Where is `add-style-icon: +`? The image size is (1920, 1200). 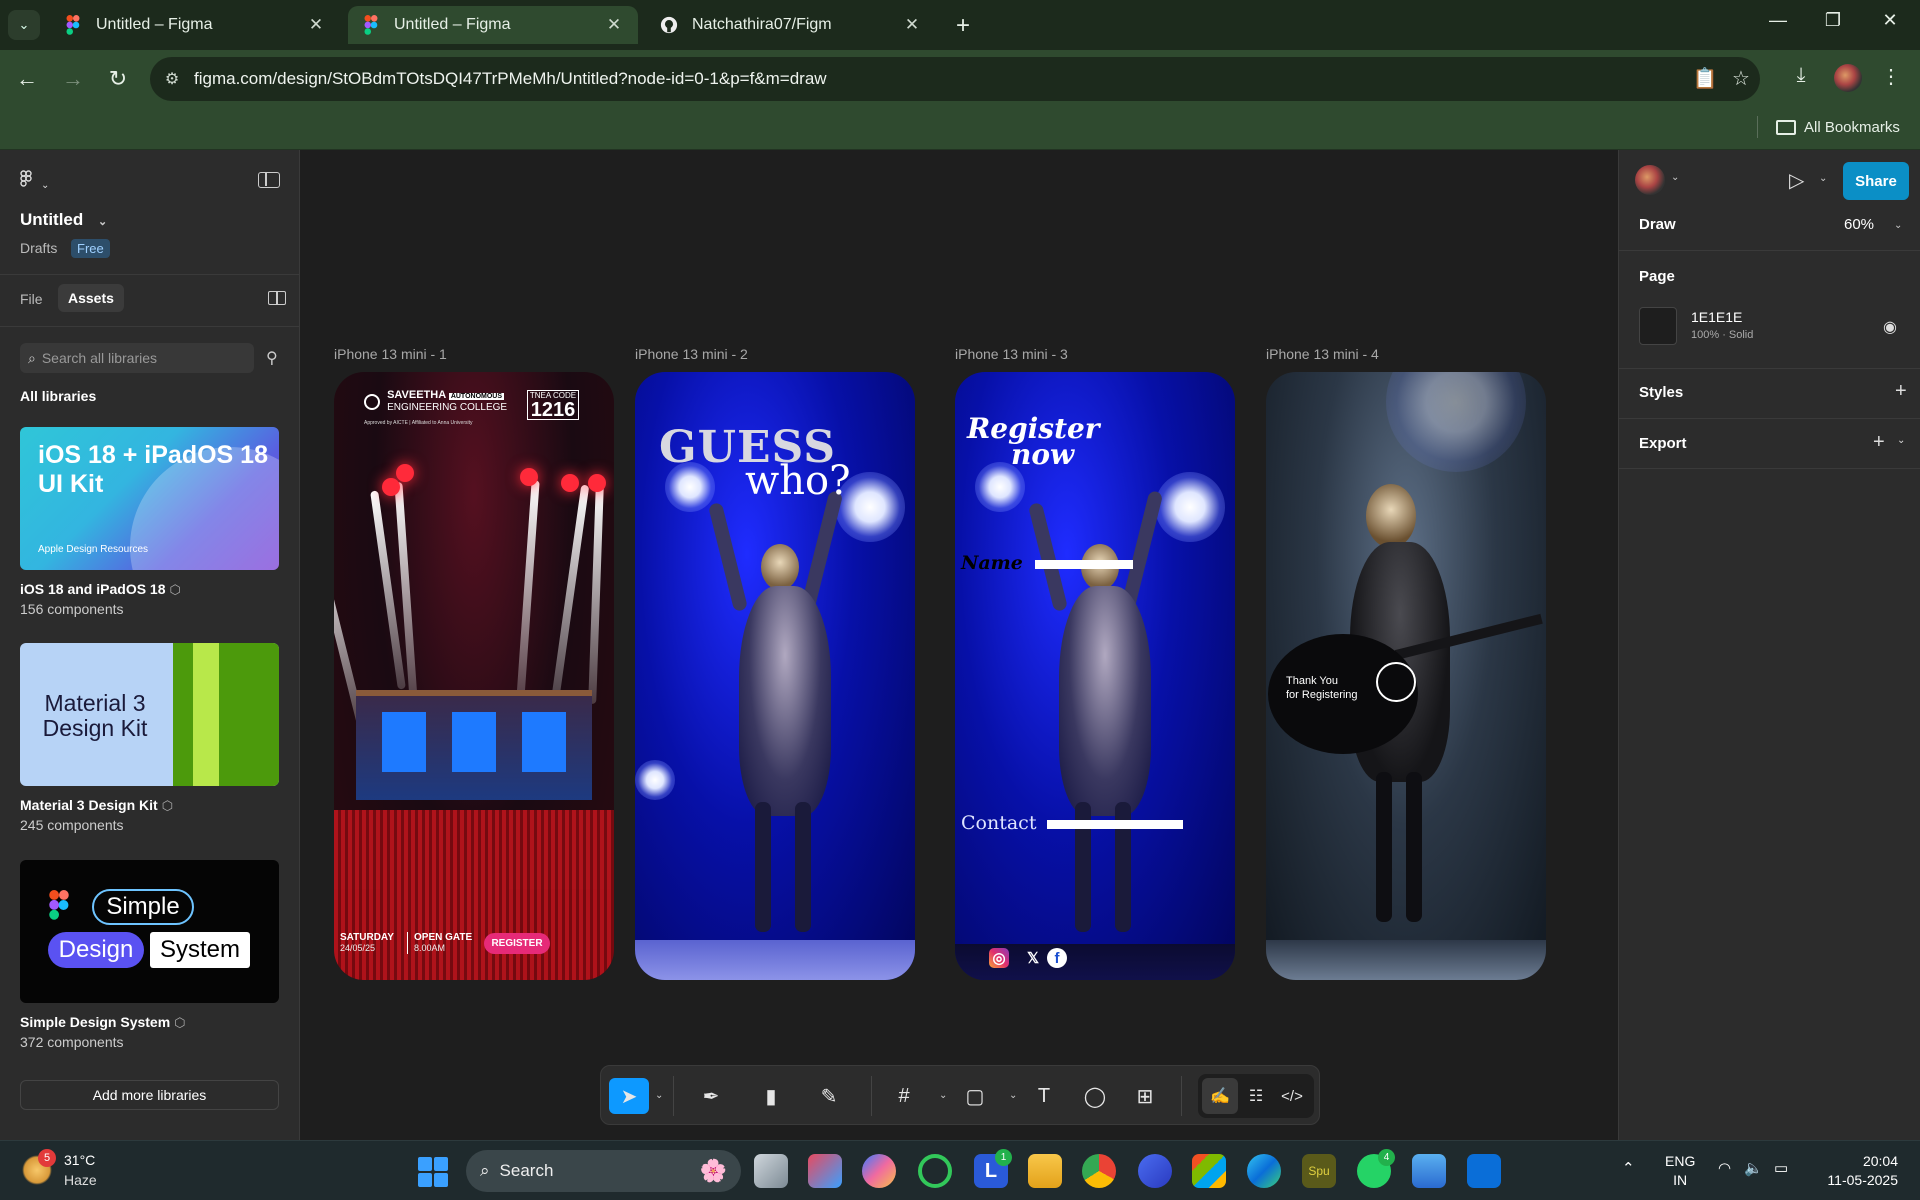 add-style-icon: + is located at coordinates (1901, 391).